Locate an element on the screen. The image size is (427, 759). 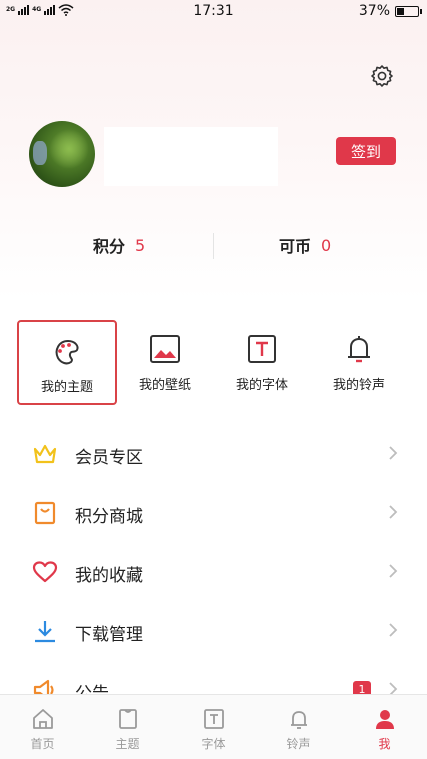
settings-gear-icon is located at coordinates (382, 76).